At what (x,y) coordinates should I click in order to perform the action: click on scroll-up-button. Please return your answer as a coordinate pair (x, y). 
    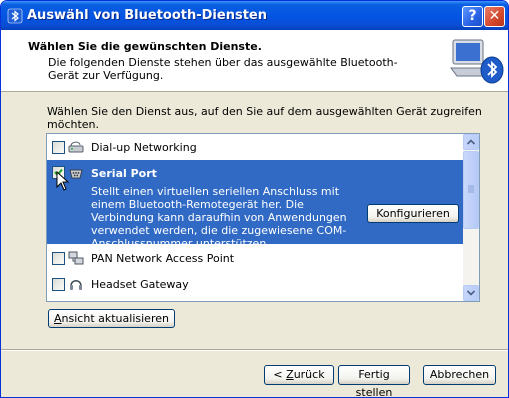
    Looking at the image, I should click on (471, 142).